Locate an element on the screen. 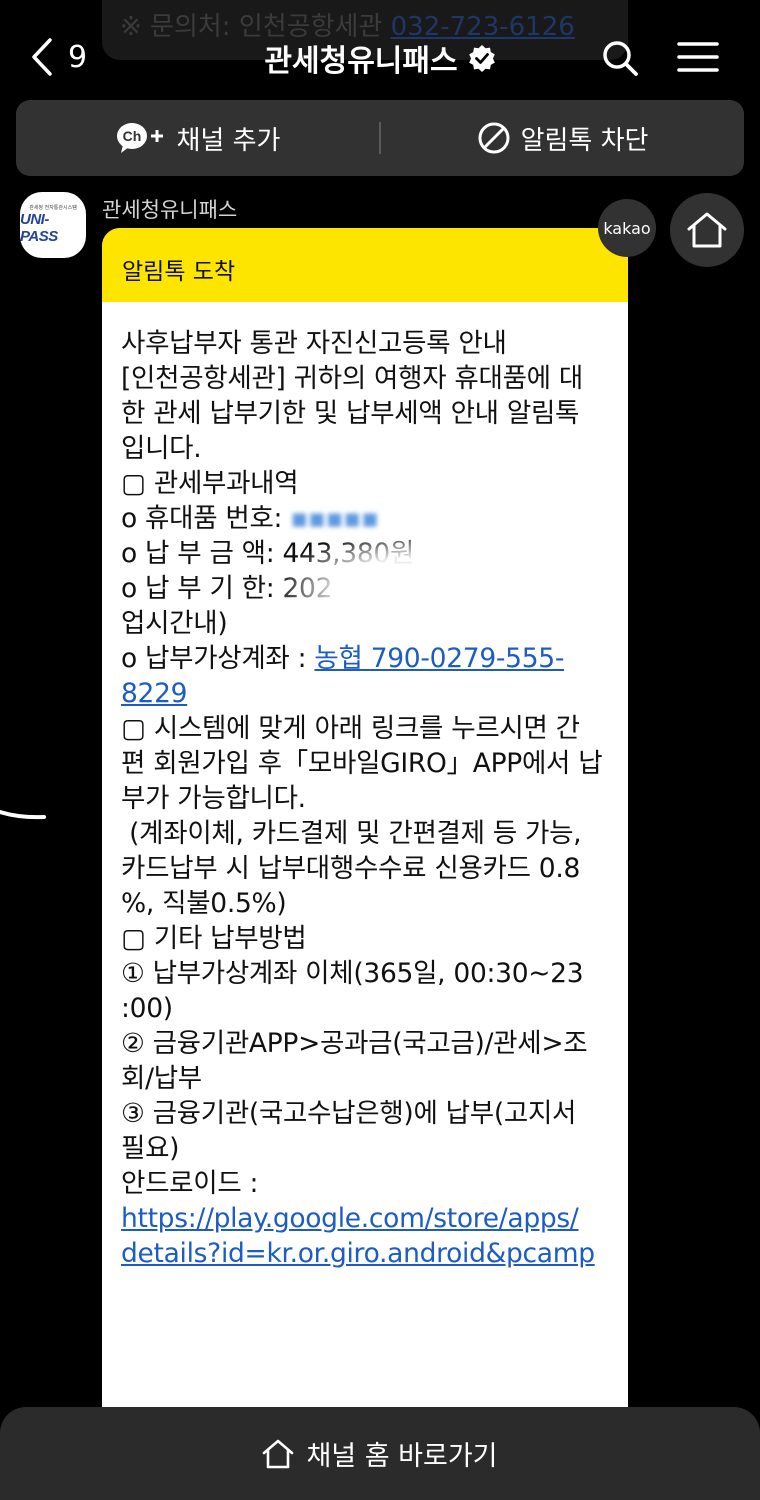 This screenshot has height=1500, width=760. redaction-blur is located at coordinates (412, 590).